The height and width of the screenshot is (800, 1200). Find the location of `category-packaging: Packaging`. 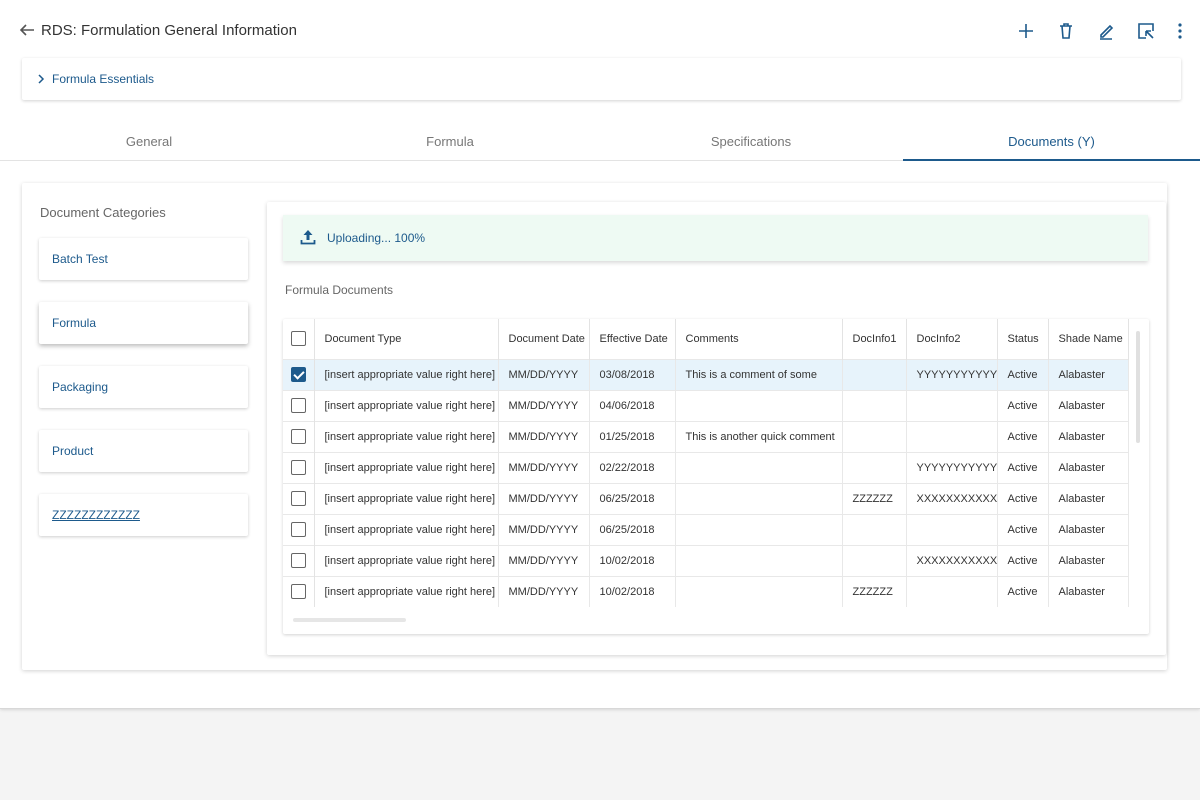

category-packaging: Packaging is located at coordinates (143, 387).